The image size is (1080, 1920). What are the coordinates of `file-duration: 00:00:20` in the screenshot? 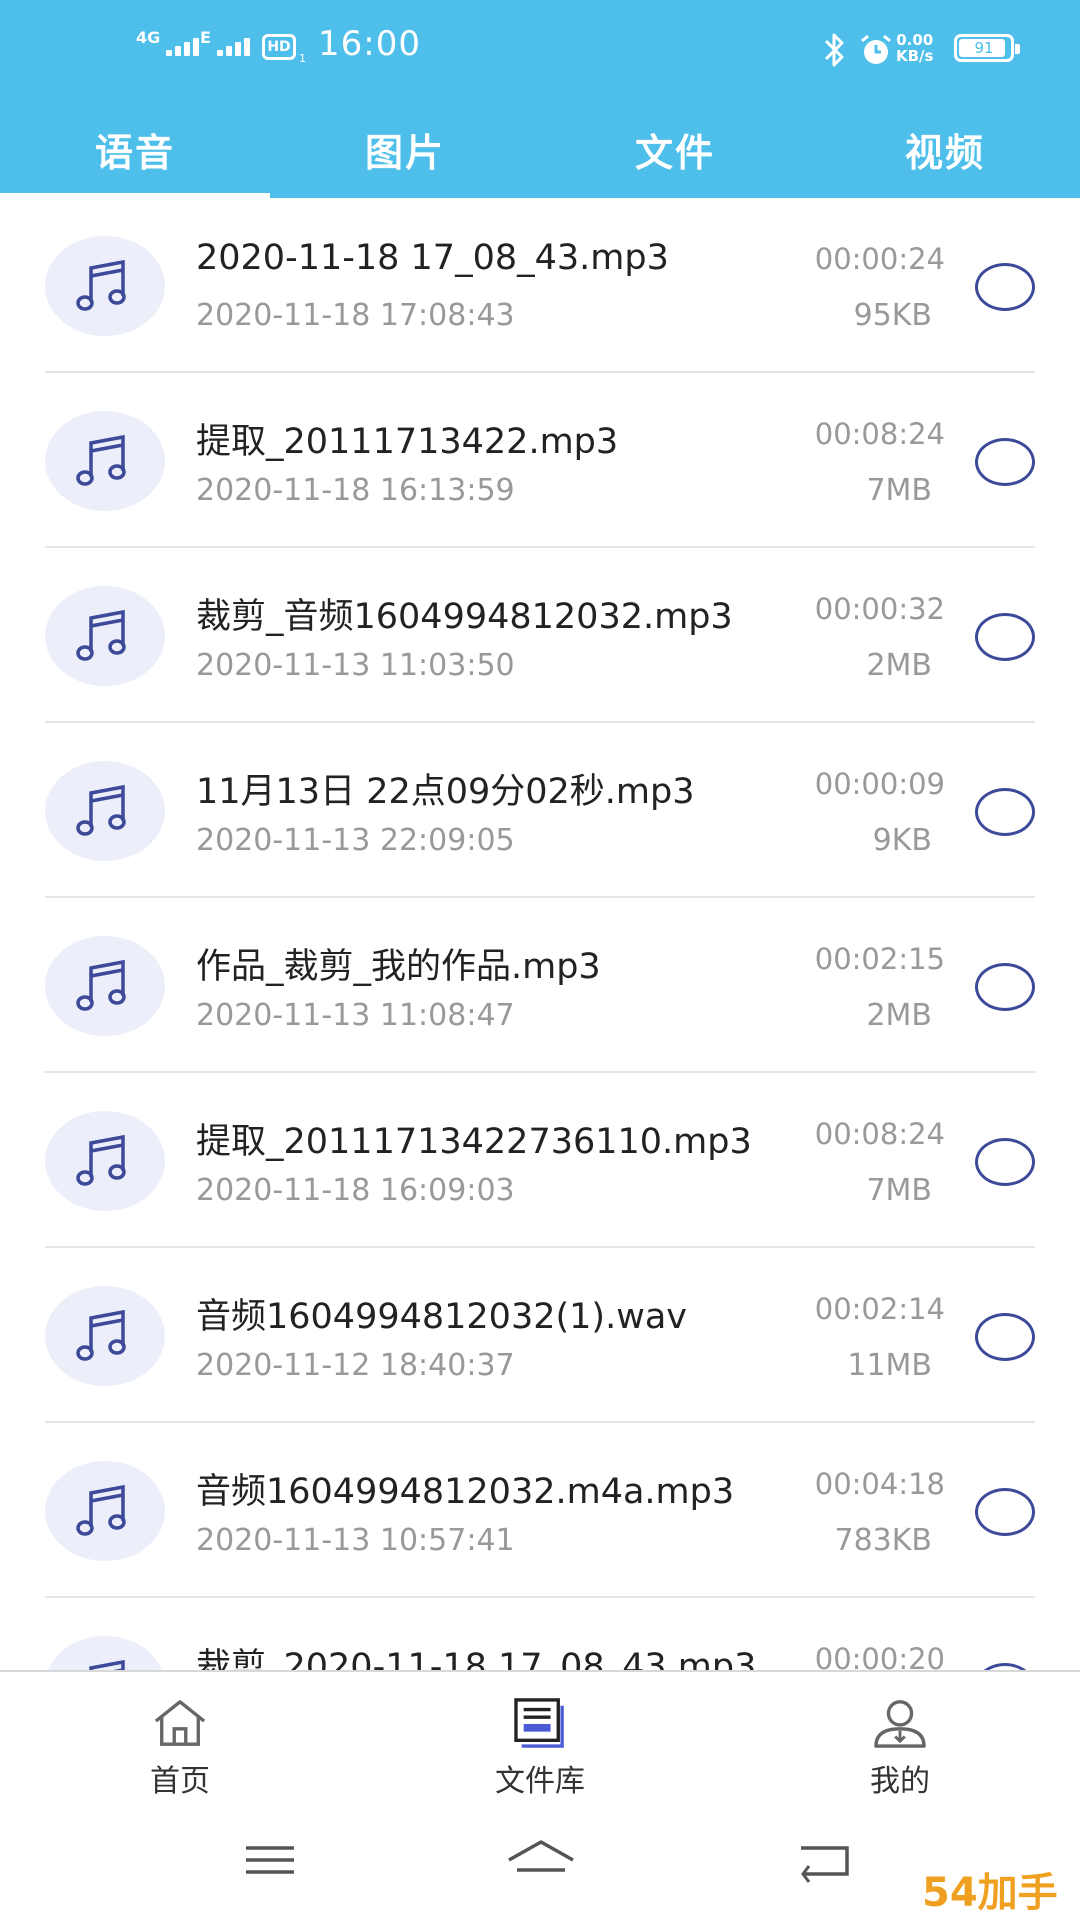 It's located at (879, 1656).